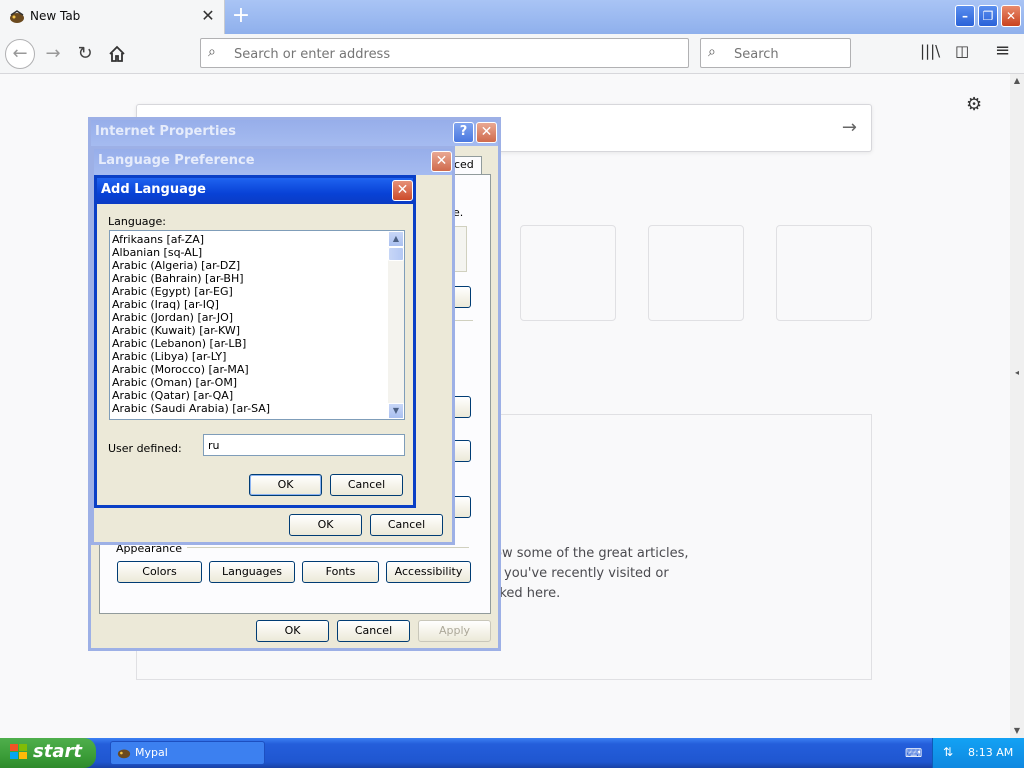  What do you see at coordinates (294, 133) in the screenshot?
I see `dialog-title: Internet Properties` at bounding box center [294, 133].